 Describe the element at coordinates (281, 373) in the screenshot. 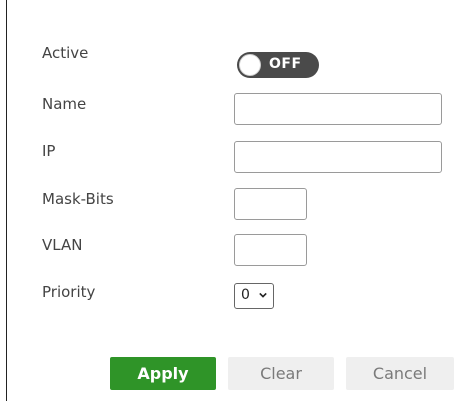

I see `clear-button: Clear` at that location.